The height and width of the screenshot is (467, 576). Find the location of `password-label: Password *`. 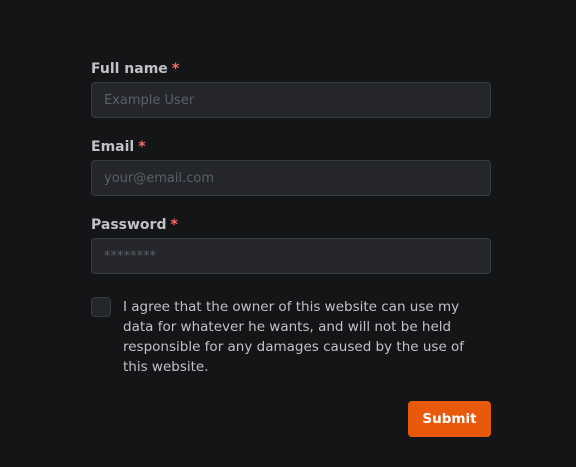

password-label: Password * is located at coordinates (291, 225).